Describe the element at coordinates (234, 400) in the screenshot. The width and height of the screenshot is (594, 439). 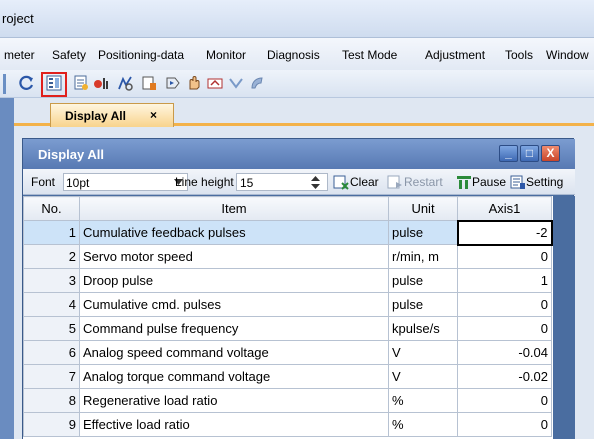
I see `row-item: Regenerative load ratio` at that location.